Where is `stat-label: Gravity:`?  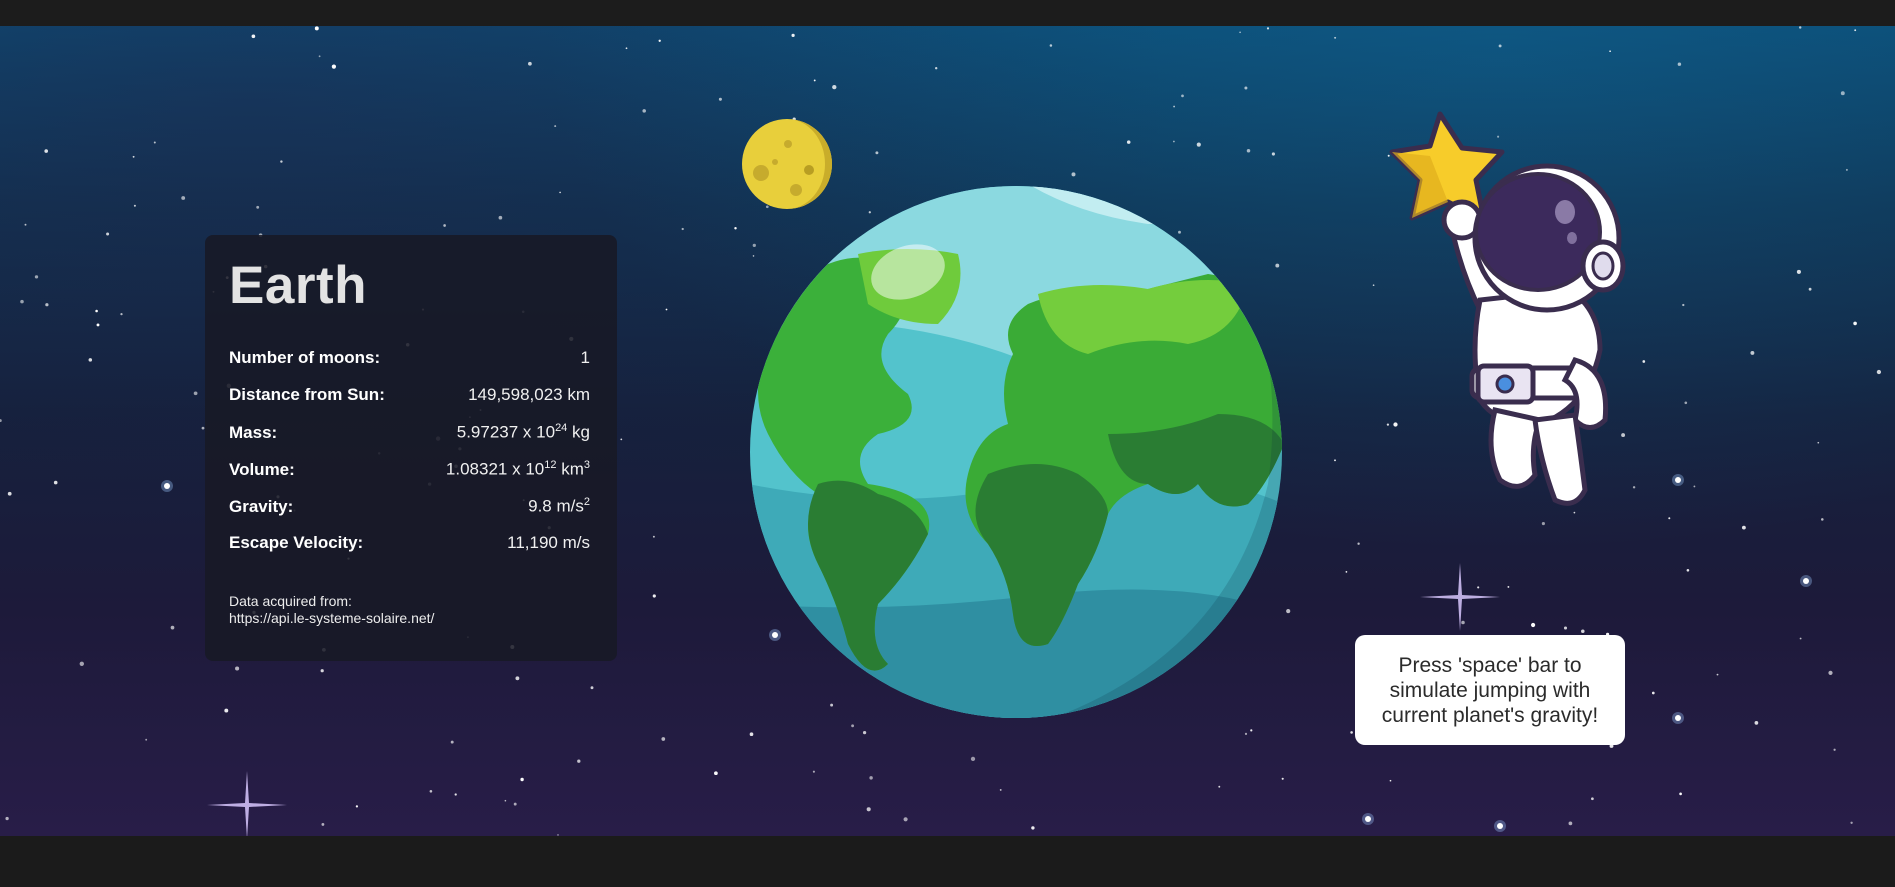
stat-label: Gravity: is located at coordinates (261, 506).